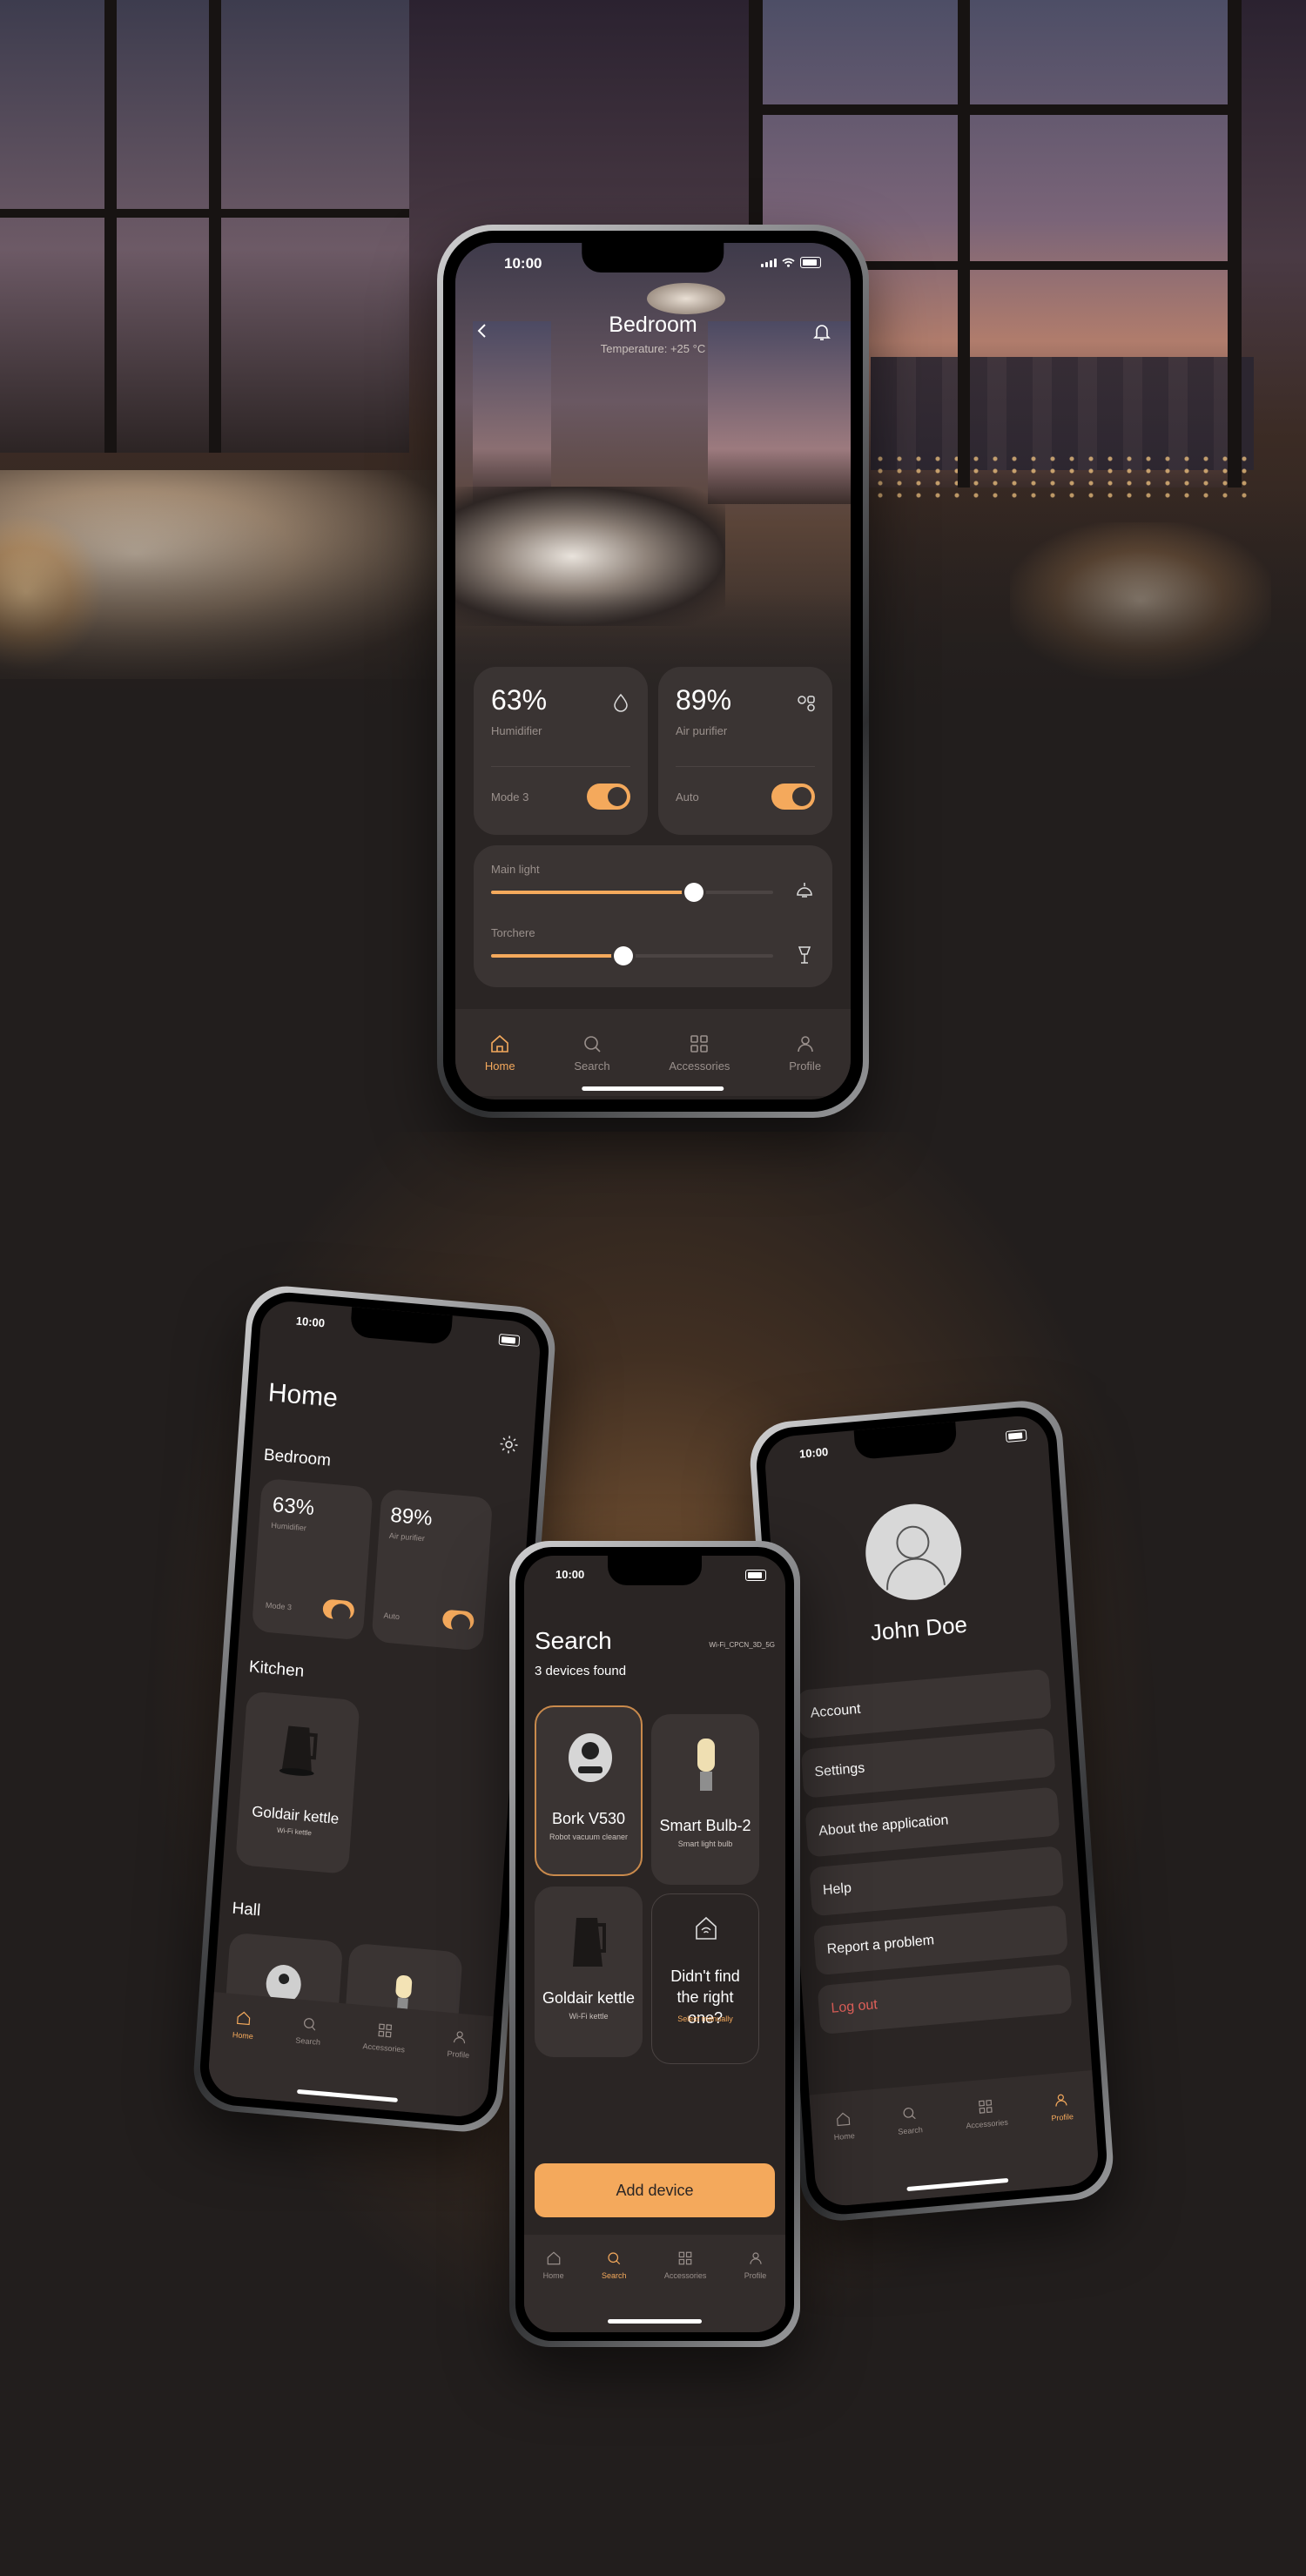 The height and width of the screenshot is (2576, 1306). Describe the element at coordinates (821, 332) in the screenshot. I see `bell-icon` at that location.